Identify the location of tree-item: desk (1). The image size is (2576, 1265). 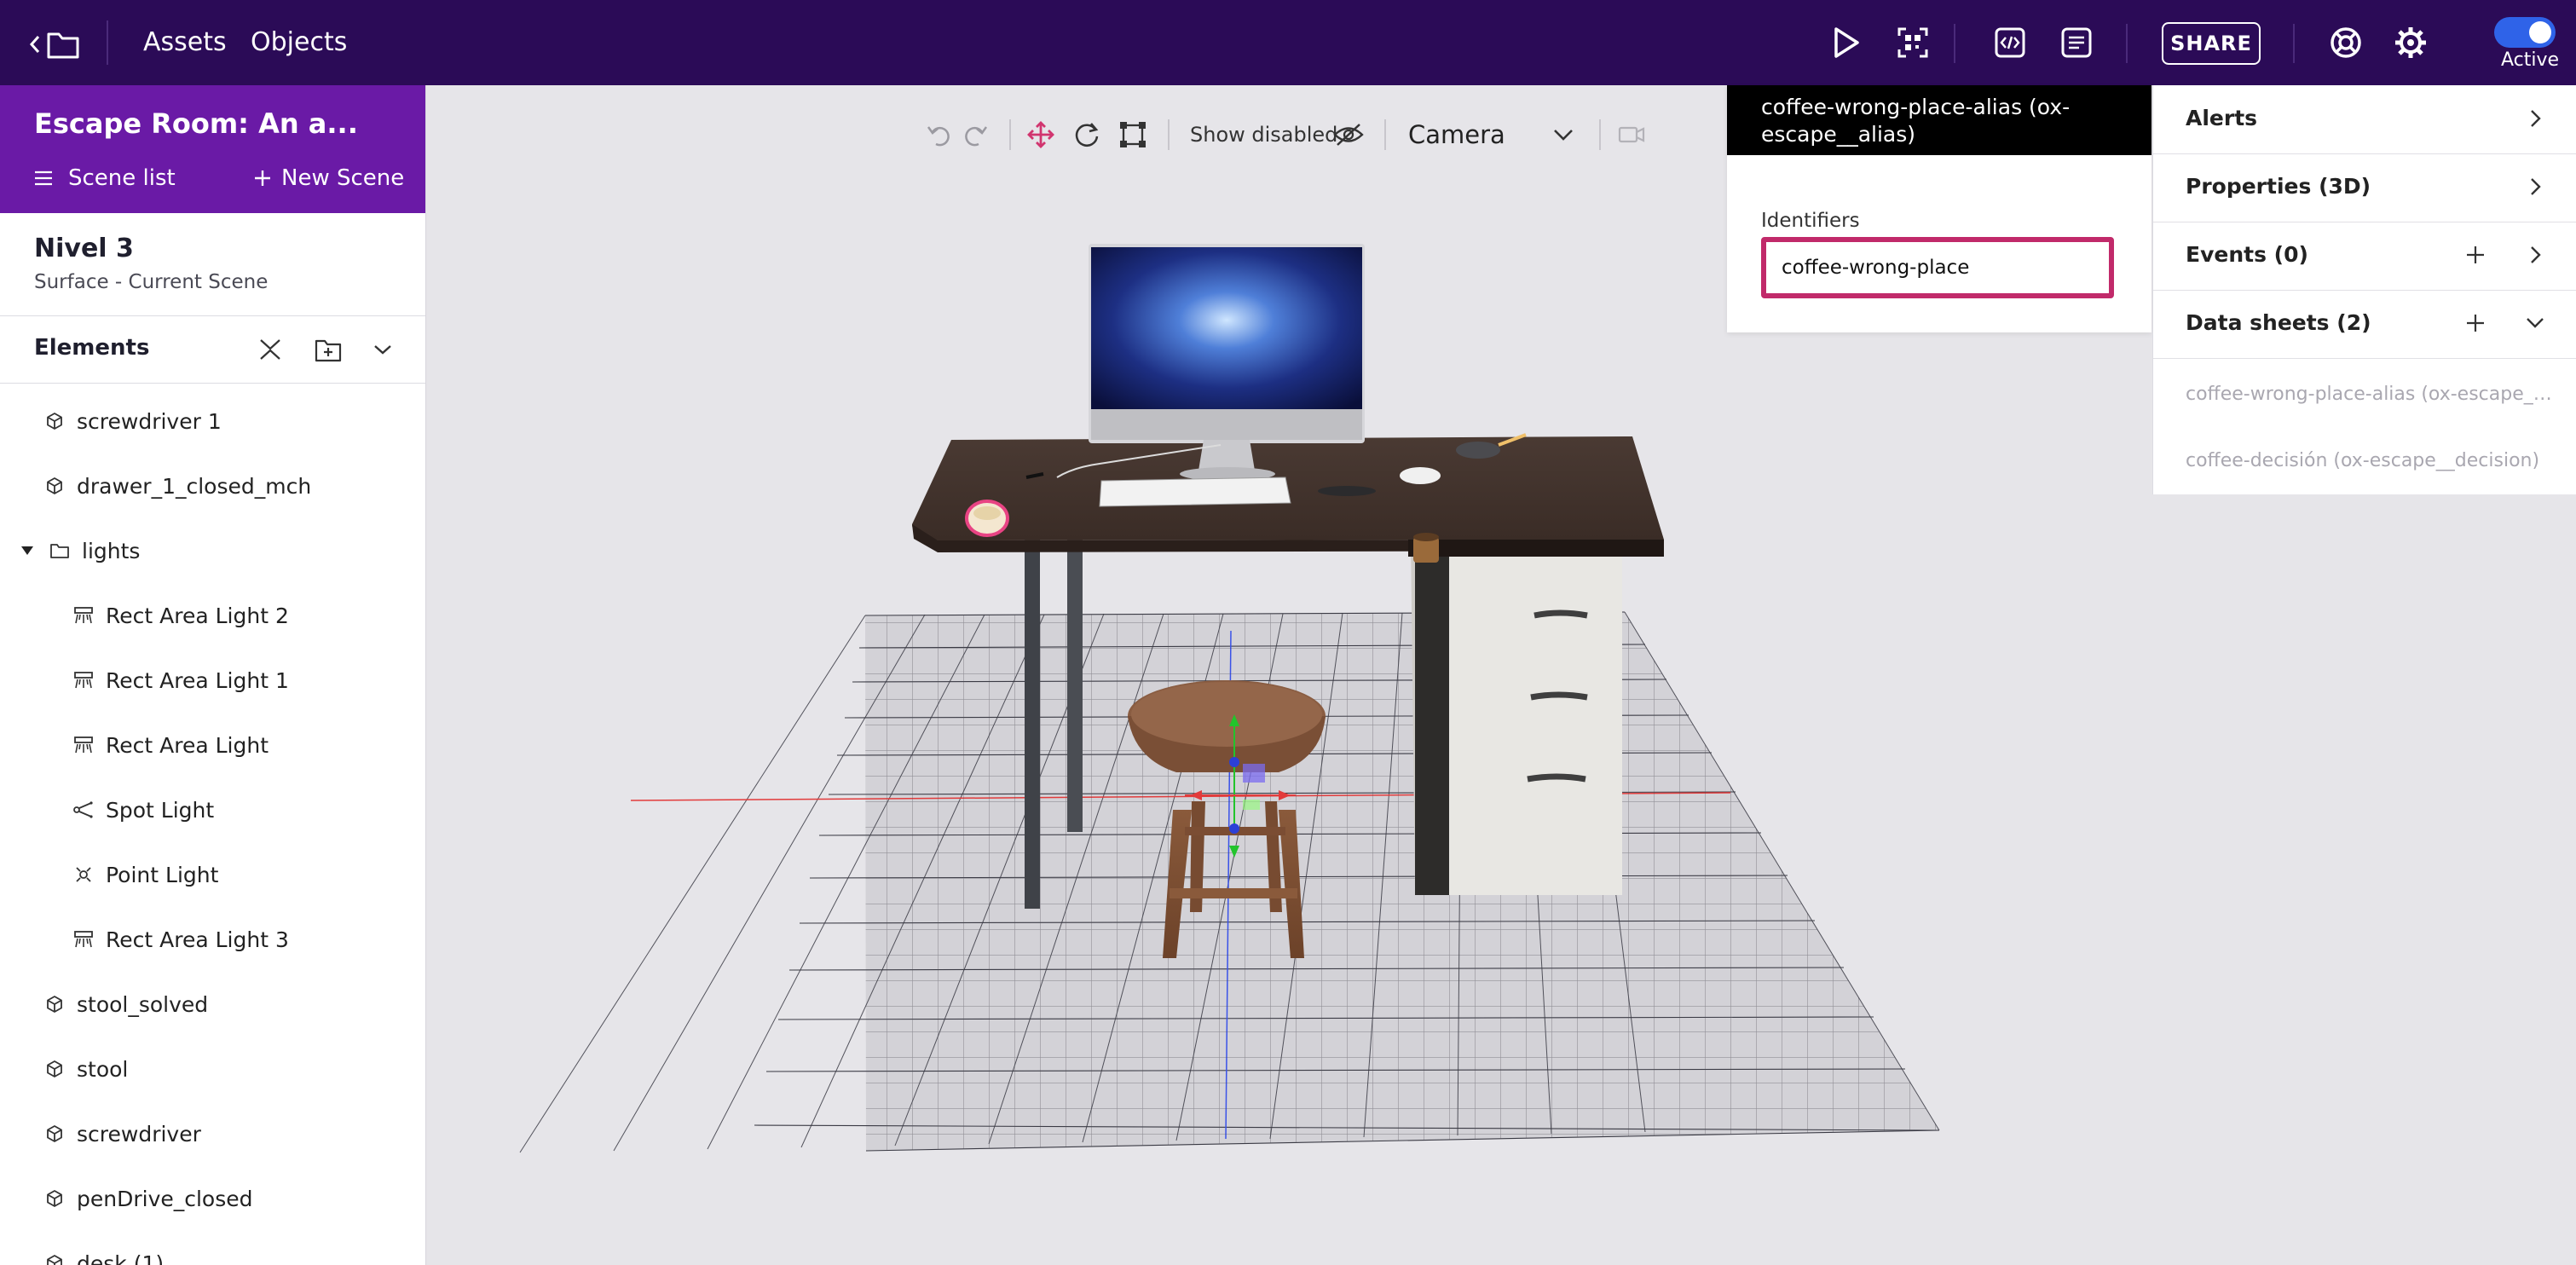
(104, 1252).